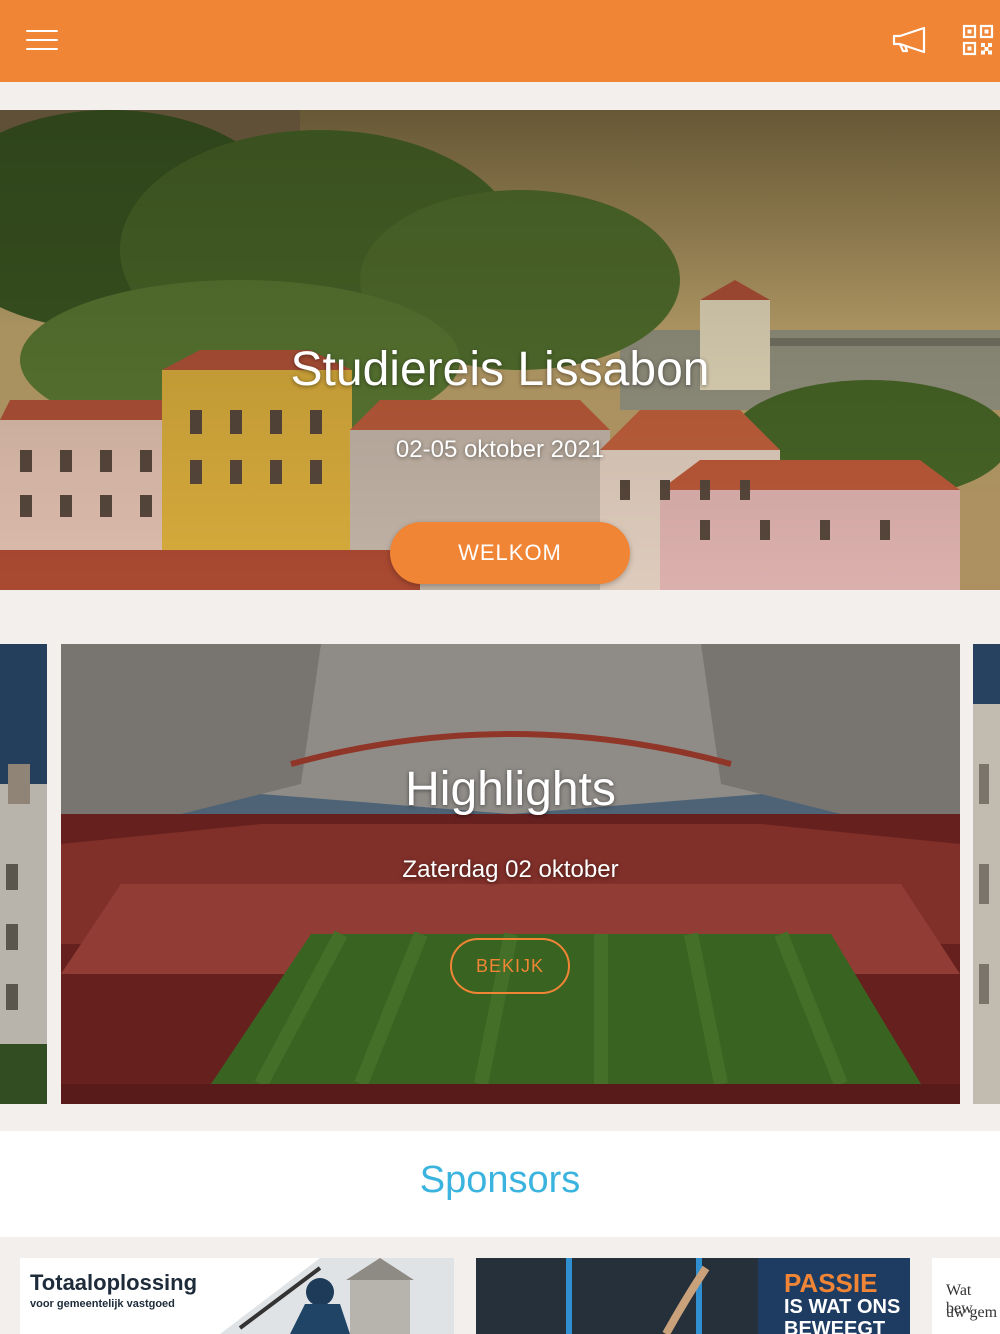 The width and height of the screenshot is (1000, 1334). What do you see at coordinates (510, 869) in the screenshot?
I see `slide-date: Zaterdag 02 oktober` at bounding box center [510, 869].